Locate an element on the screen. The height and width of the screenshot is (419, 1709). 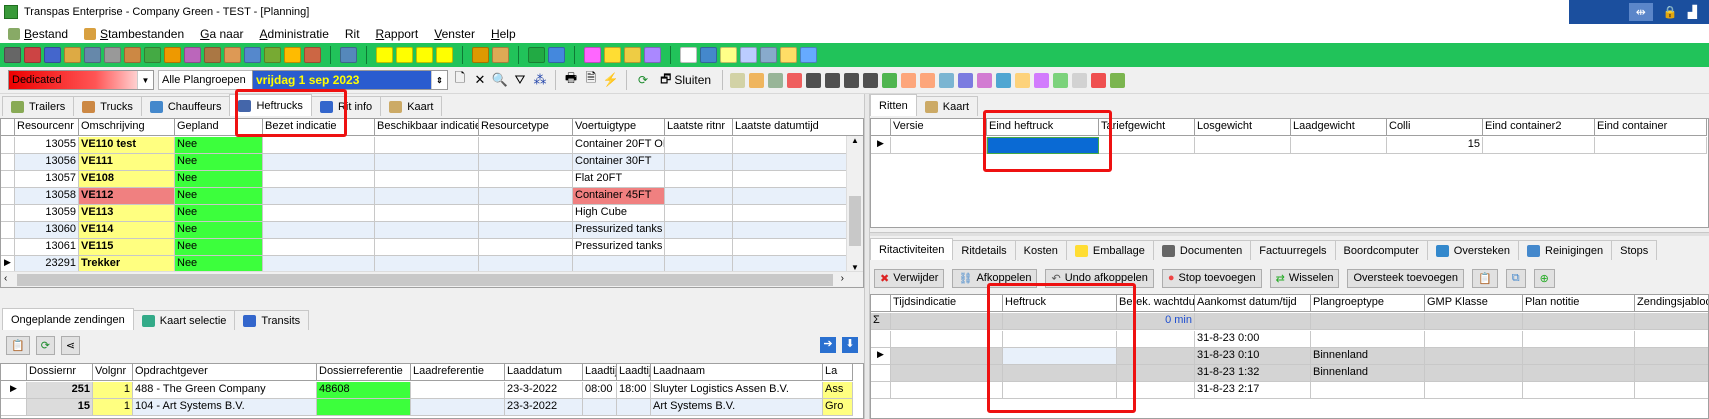
column-header: Plan notitie is located at coordinates (1579, 303).